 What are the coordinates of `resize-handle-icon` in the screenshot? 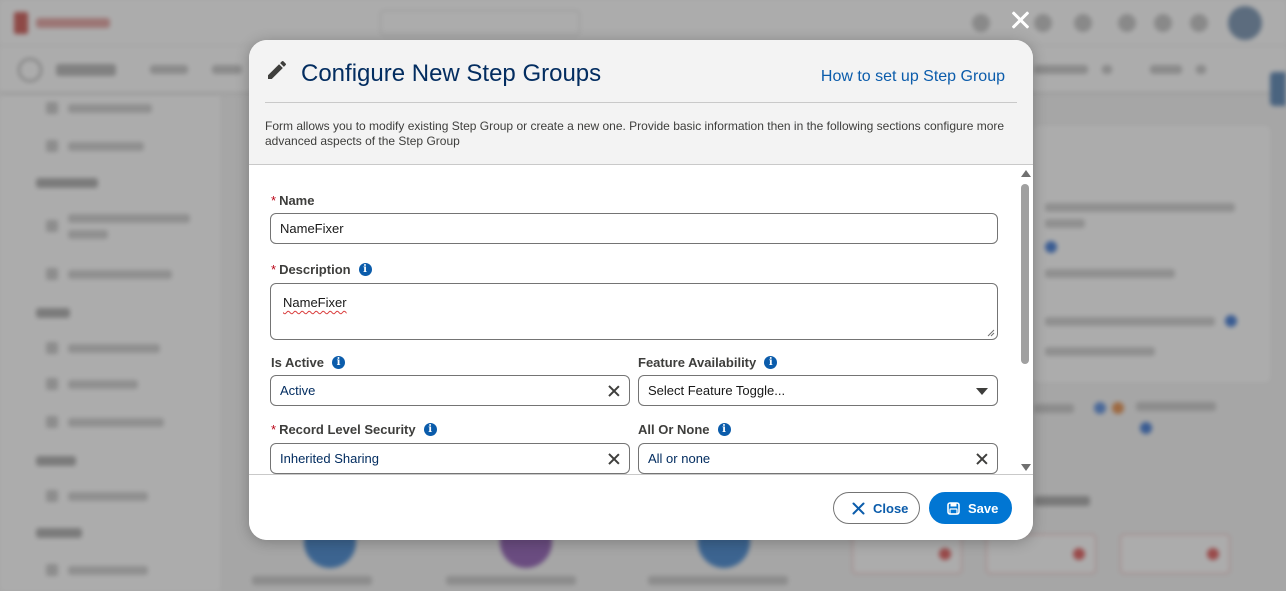 It's located at (991, 333).